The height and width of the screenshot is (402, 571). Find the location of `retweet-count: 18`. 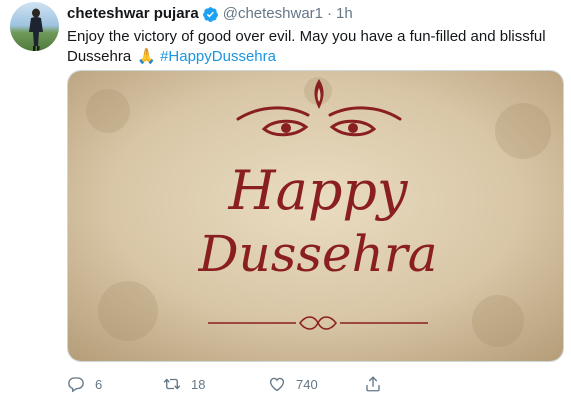

retweet-count: 18 is located at coordinates (198, 384).